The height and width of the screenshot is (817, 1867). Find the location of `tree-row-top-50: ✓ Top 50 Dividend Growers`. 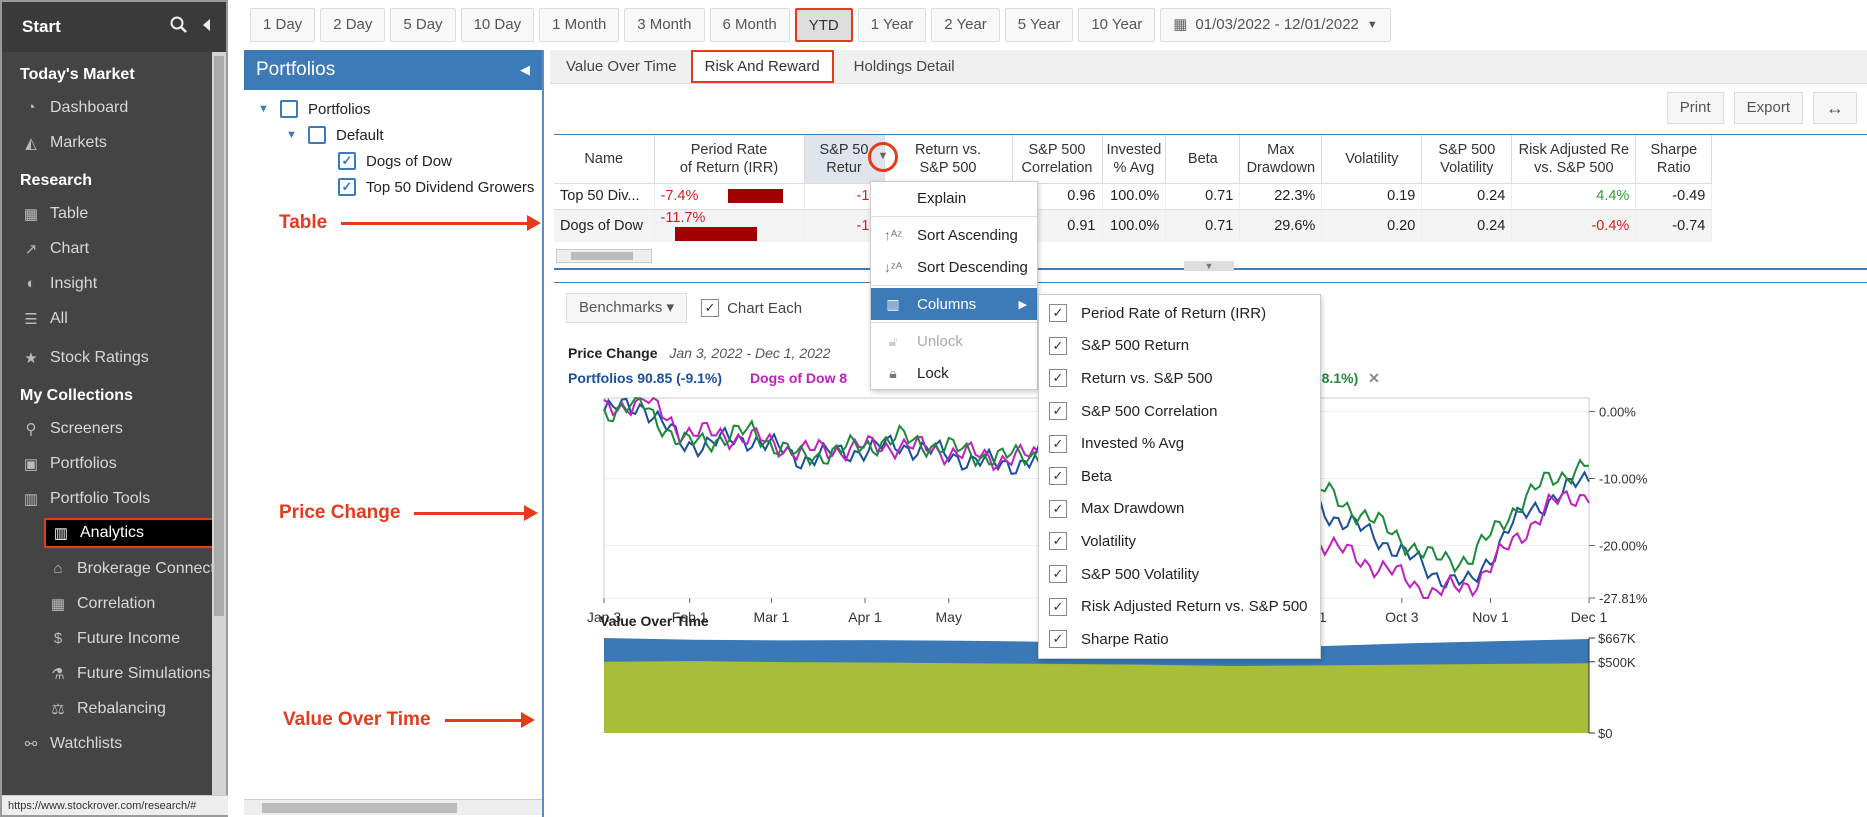

tree-row-top-50: ✓ Top 50 Dividend Growers is located at coordinates (393, 187).